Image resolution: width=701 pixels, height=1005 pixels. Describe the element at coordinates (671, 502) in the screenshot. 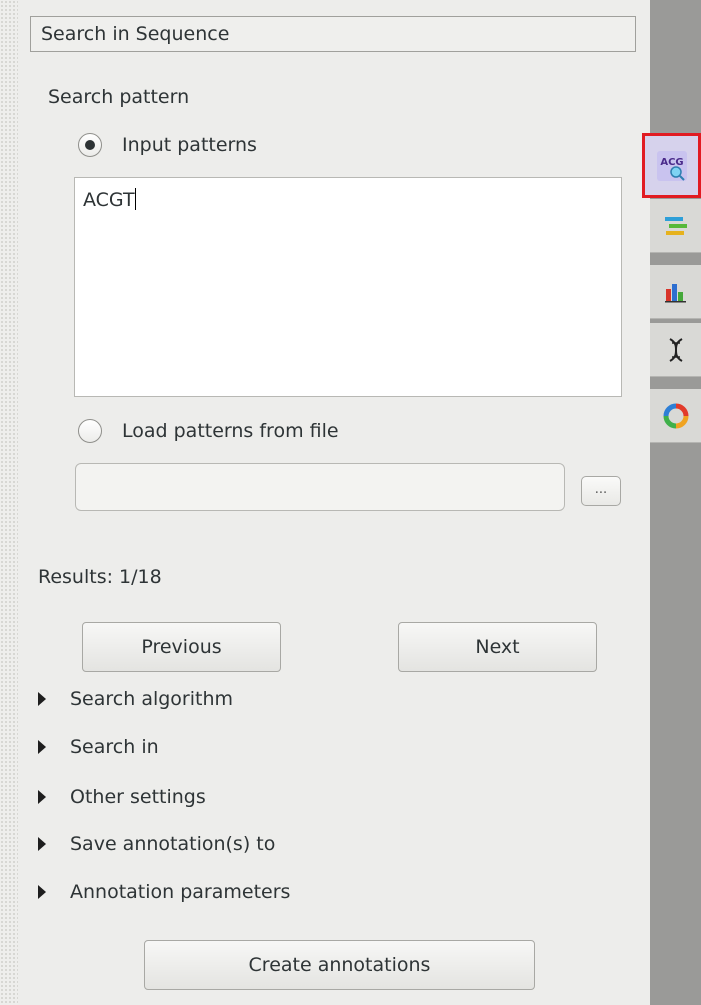

I see `right-tool-sidebar: ACG` at that location.